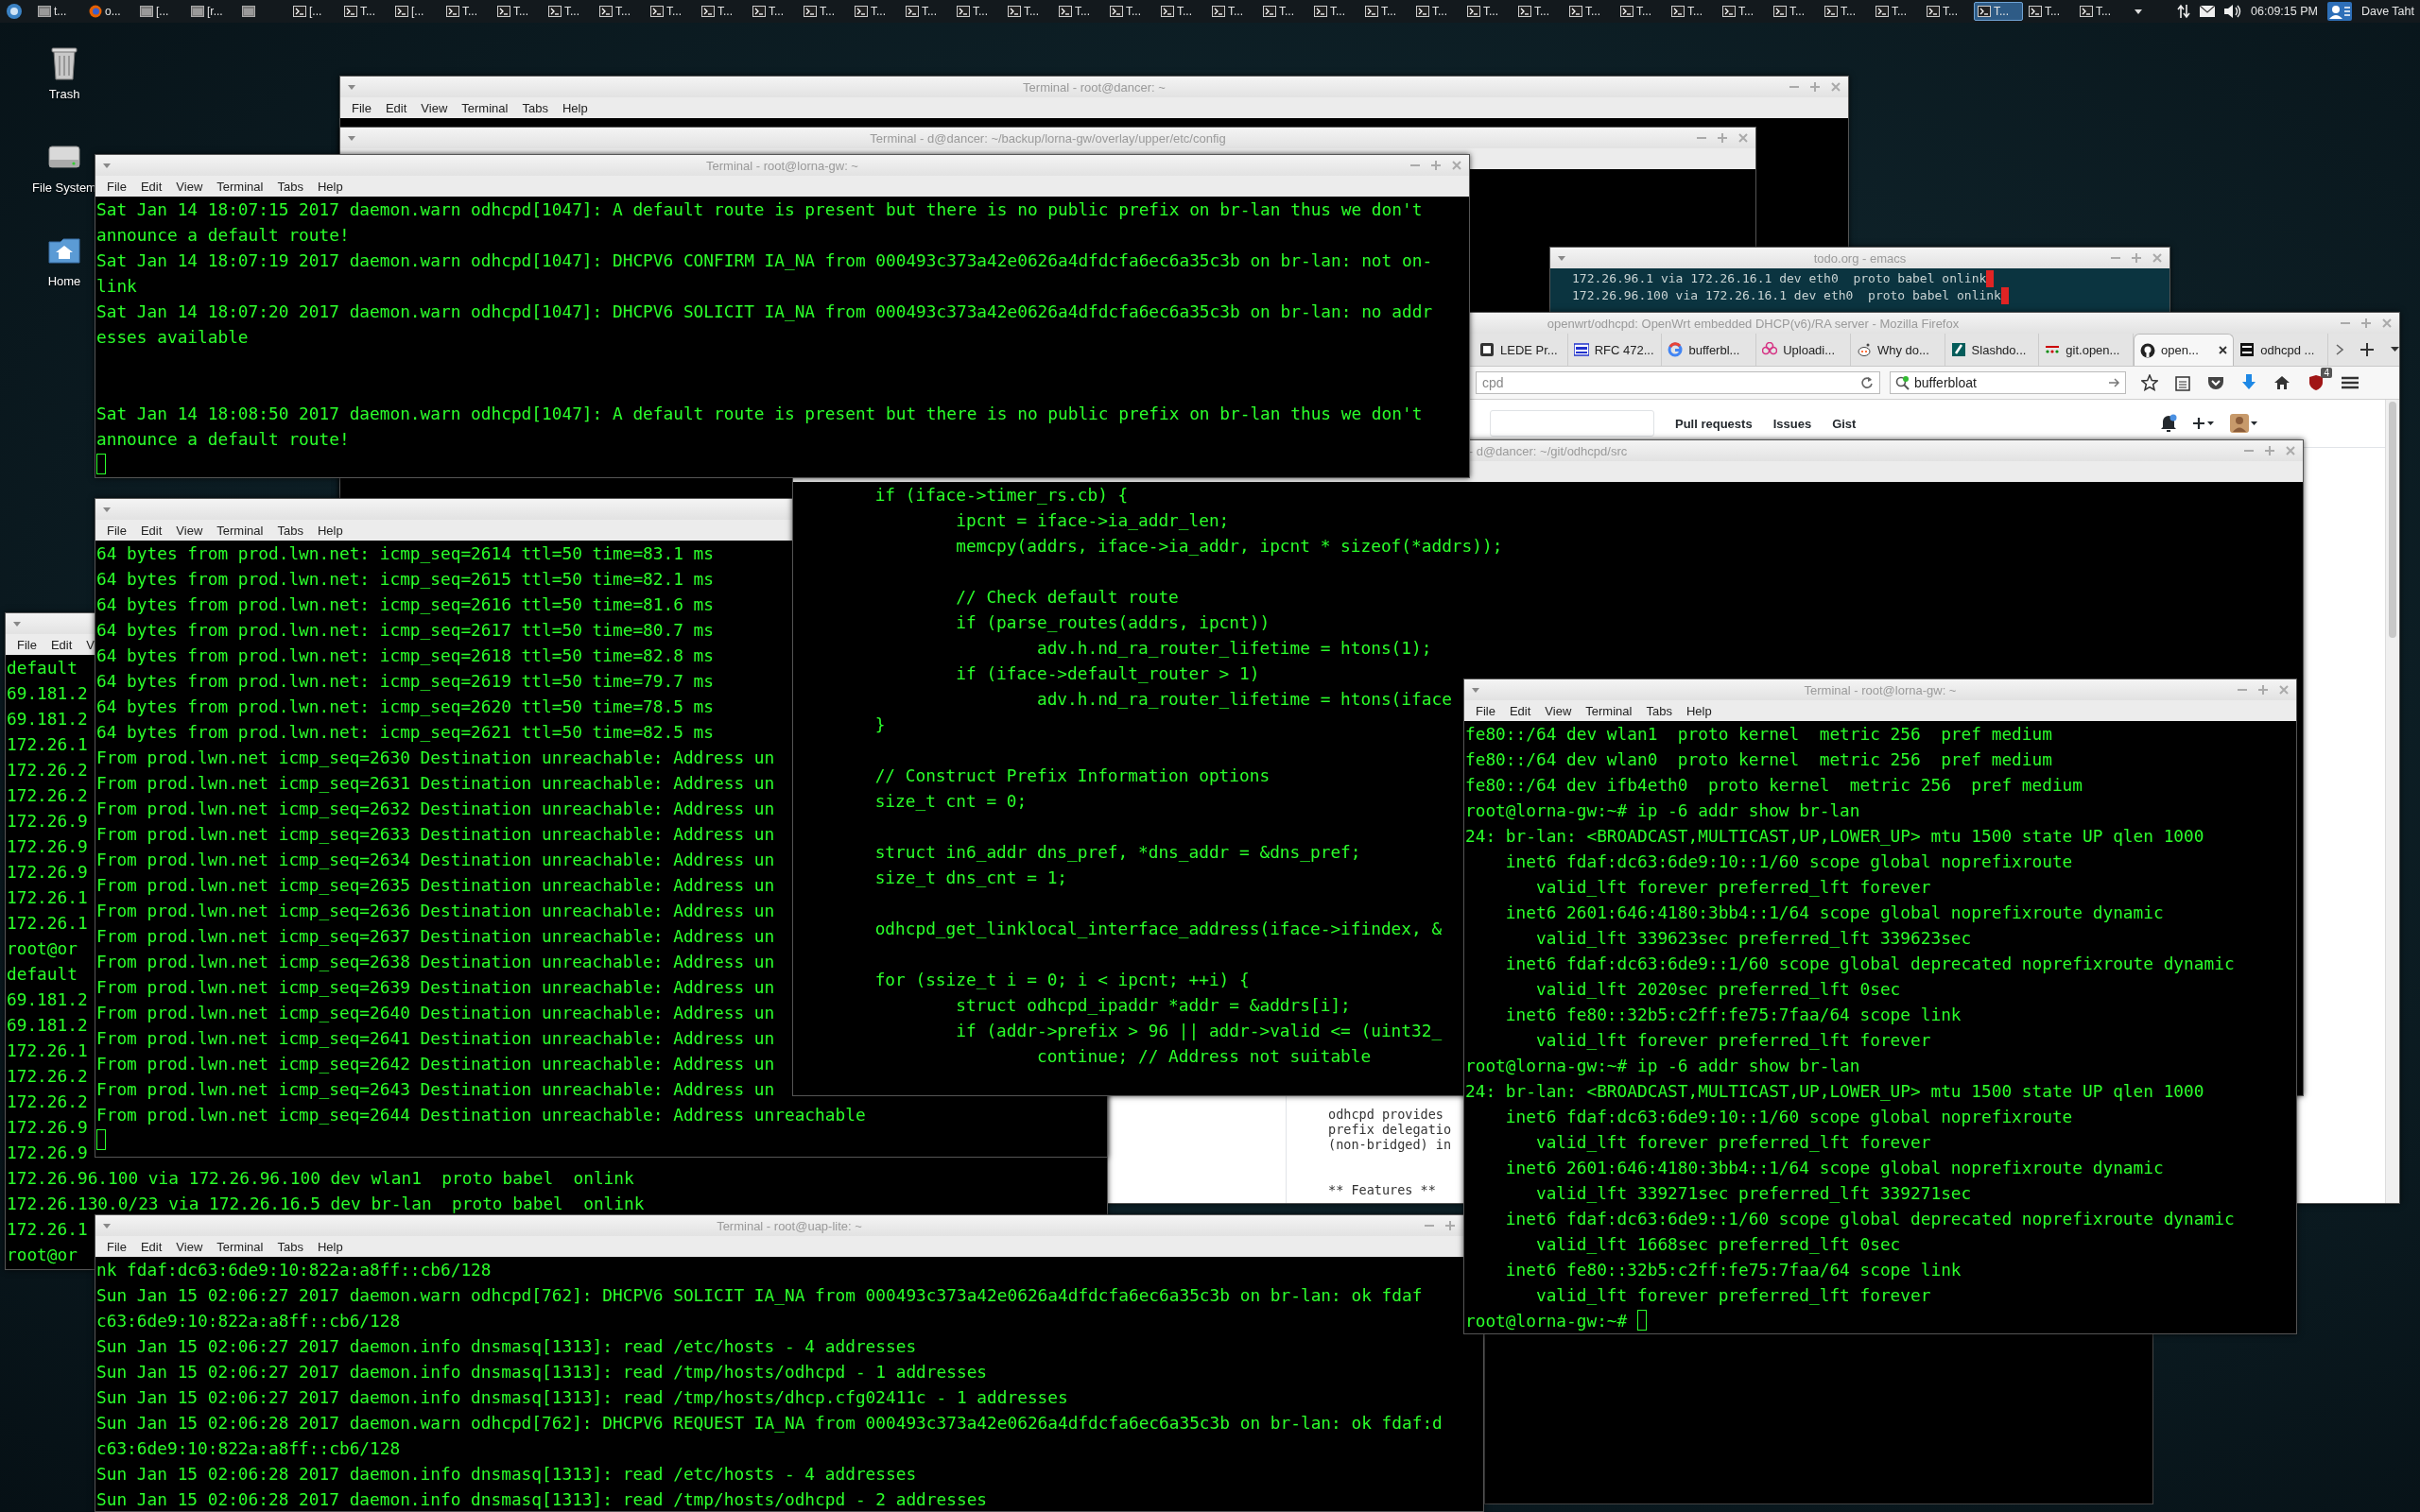  Describe the element at coordinates (2281, 382) in the screenshot. I see `home-icon` at that location.